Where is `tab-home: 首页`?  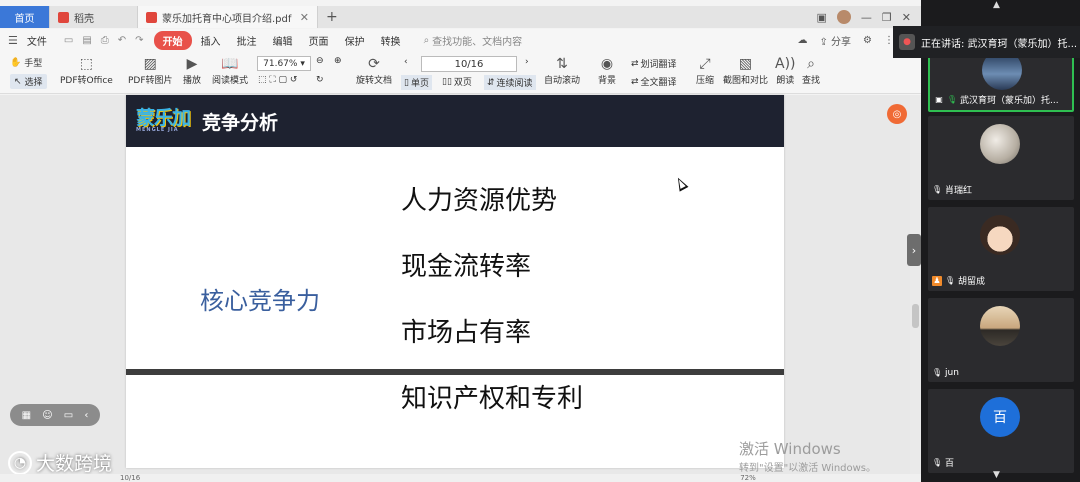 tab-home: 首页 is located at coordinates (25, 17).